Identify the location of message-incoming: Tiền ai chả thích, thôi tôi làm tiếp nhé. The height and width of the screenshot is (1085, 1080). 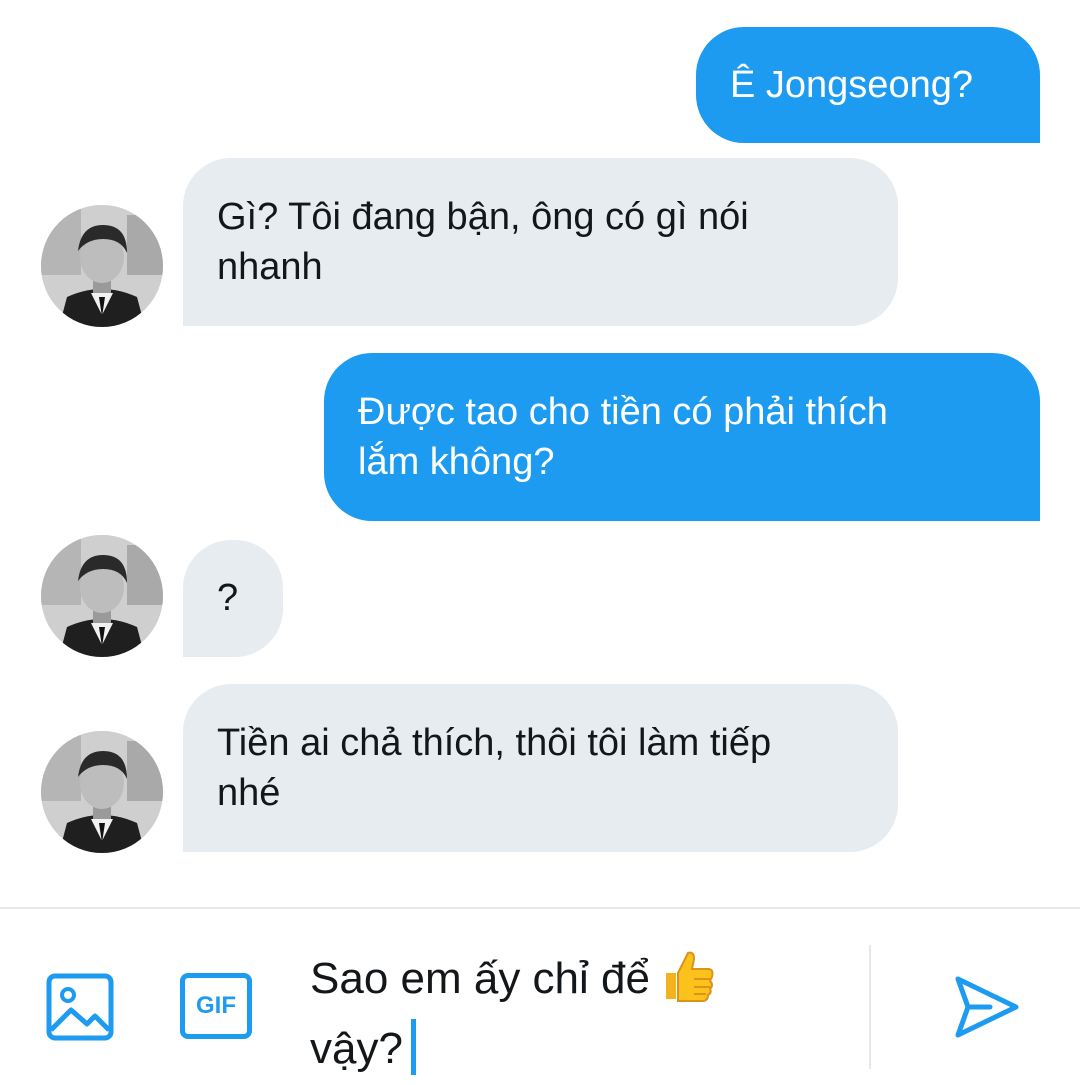
(540, 768).